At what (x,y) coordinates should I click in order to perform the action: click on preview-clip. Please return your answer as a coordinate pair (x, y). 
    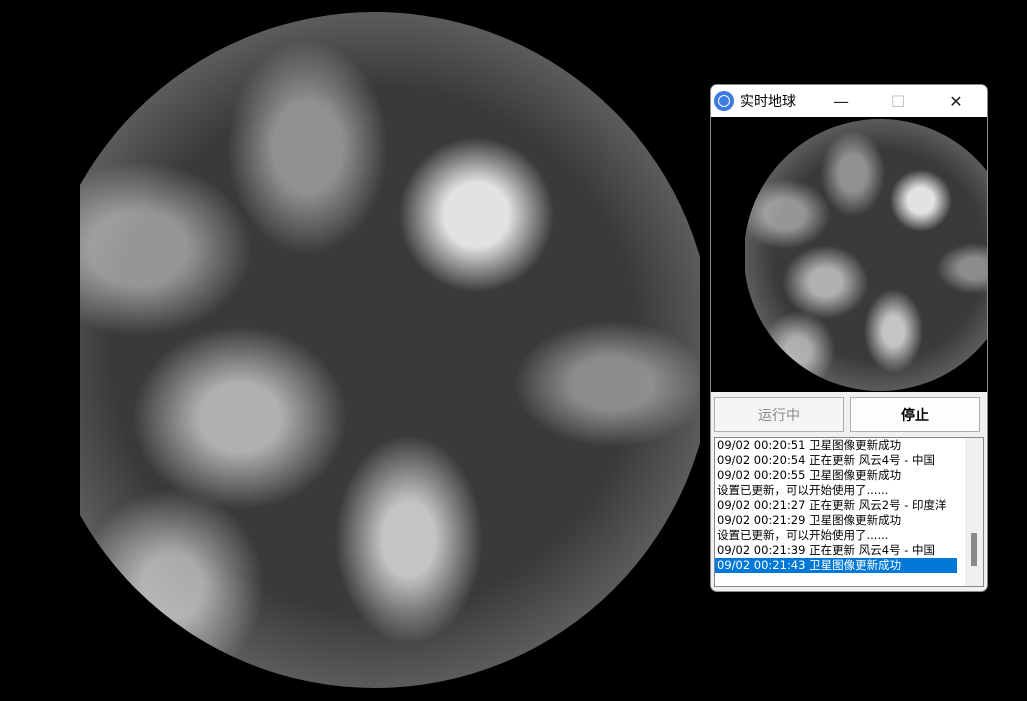
    Looking at the image, I should click on (866, 254).